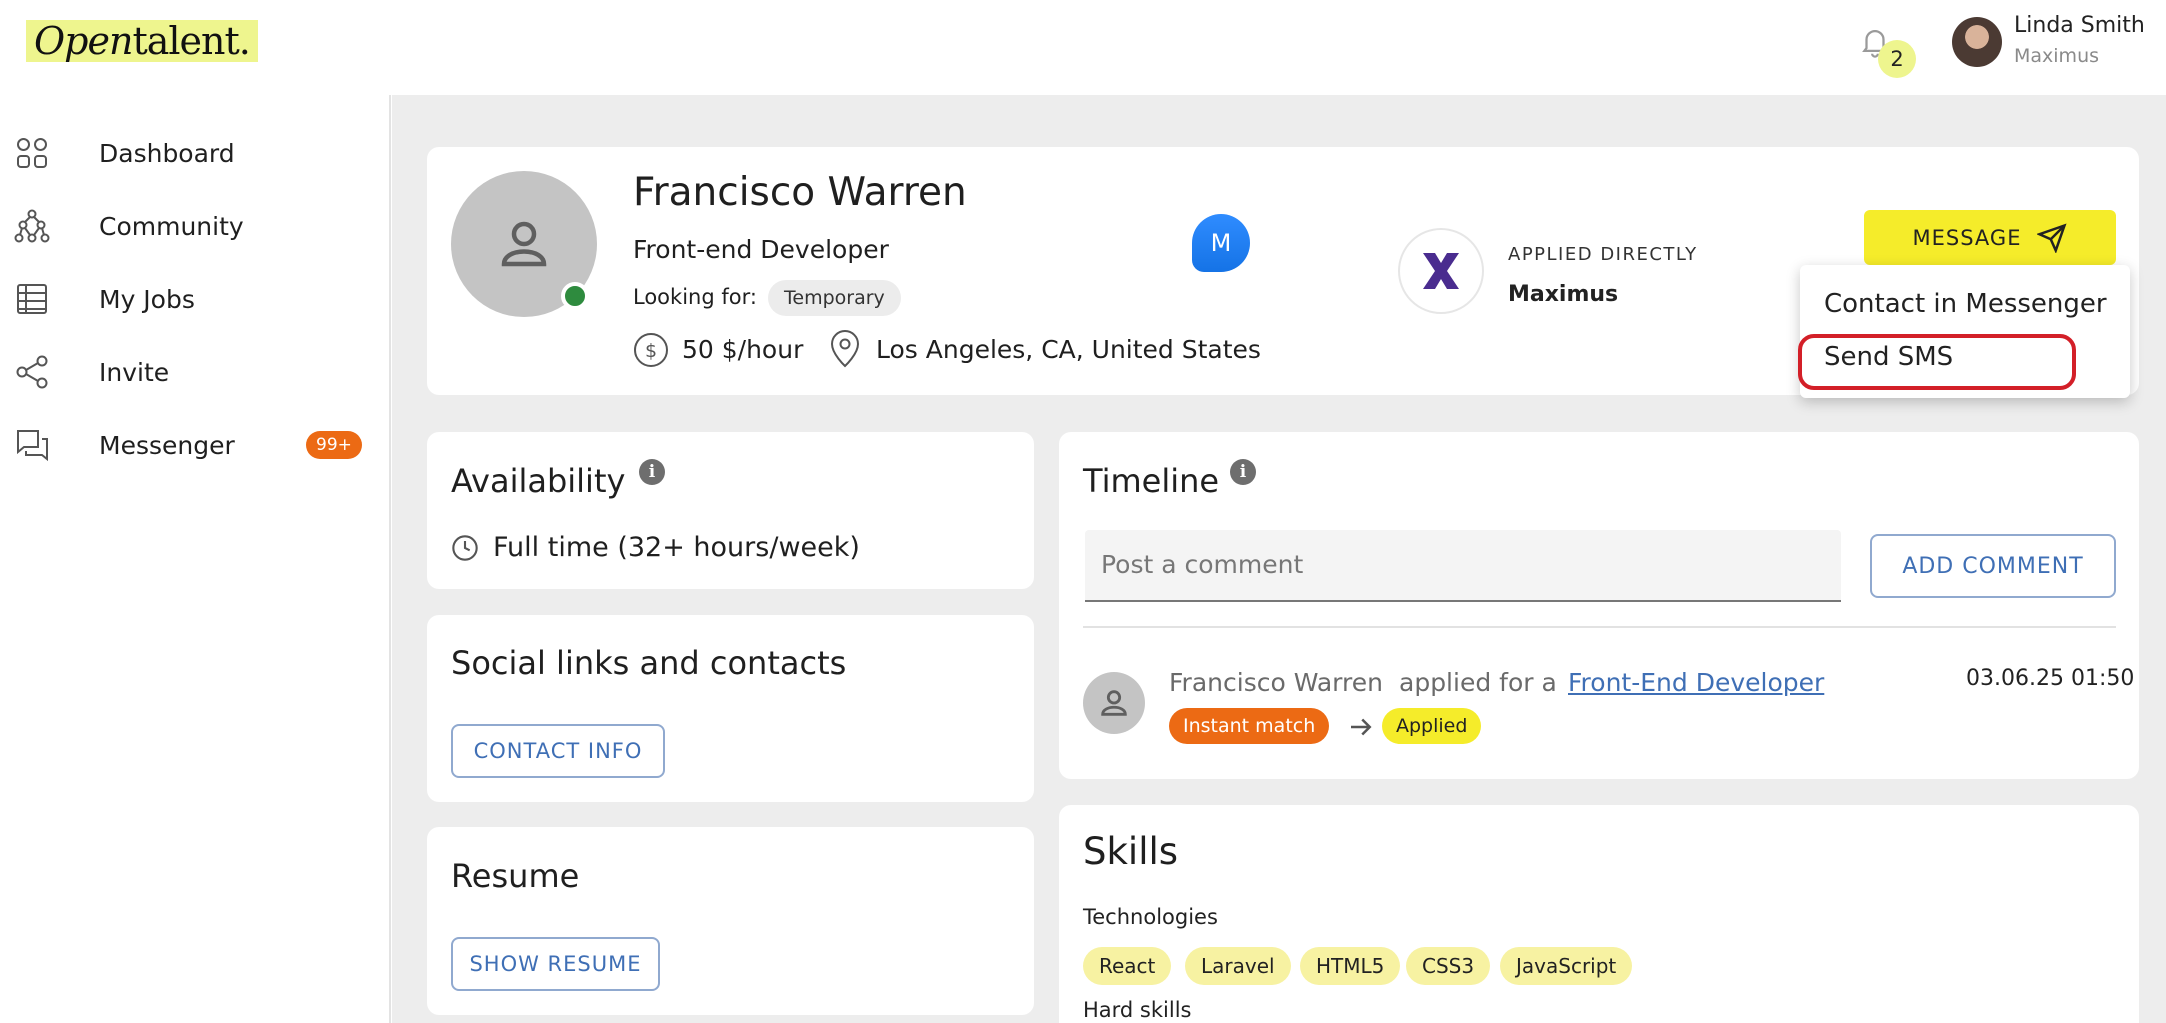 The image size is (2166, 1023). Describe the element at coordinates (32, 153) in the screenshot. I see `dashboard-icon` at that location.